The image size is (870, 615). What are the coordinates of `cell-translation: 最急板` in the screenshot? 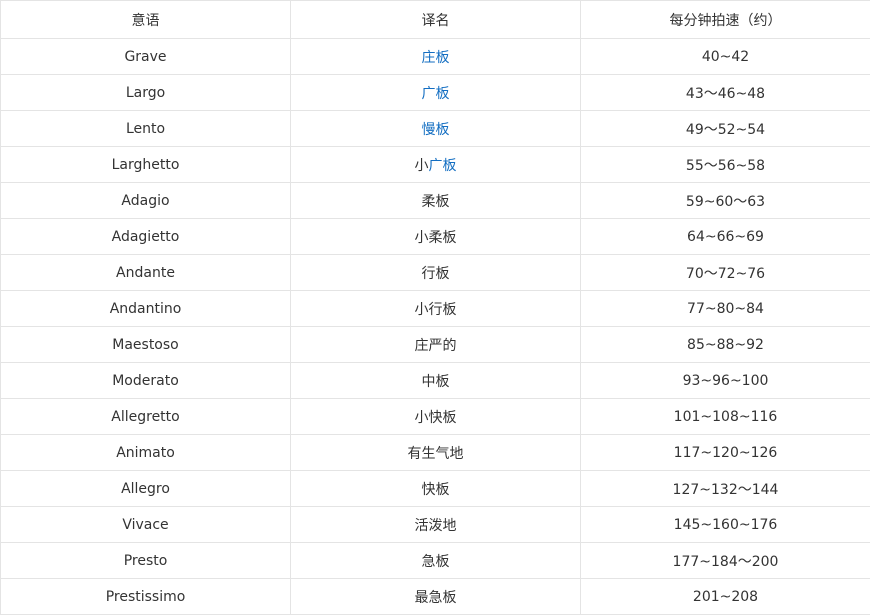 It's located at (436, 597).